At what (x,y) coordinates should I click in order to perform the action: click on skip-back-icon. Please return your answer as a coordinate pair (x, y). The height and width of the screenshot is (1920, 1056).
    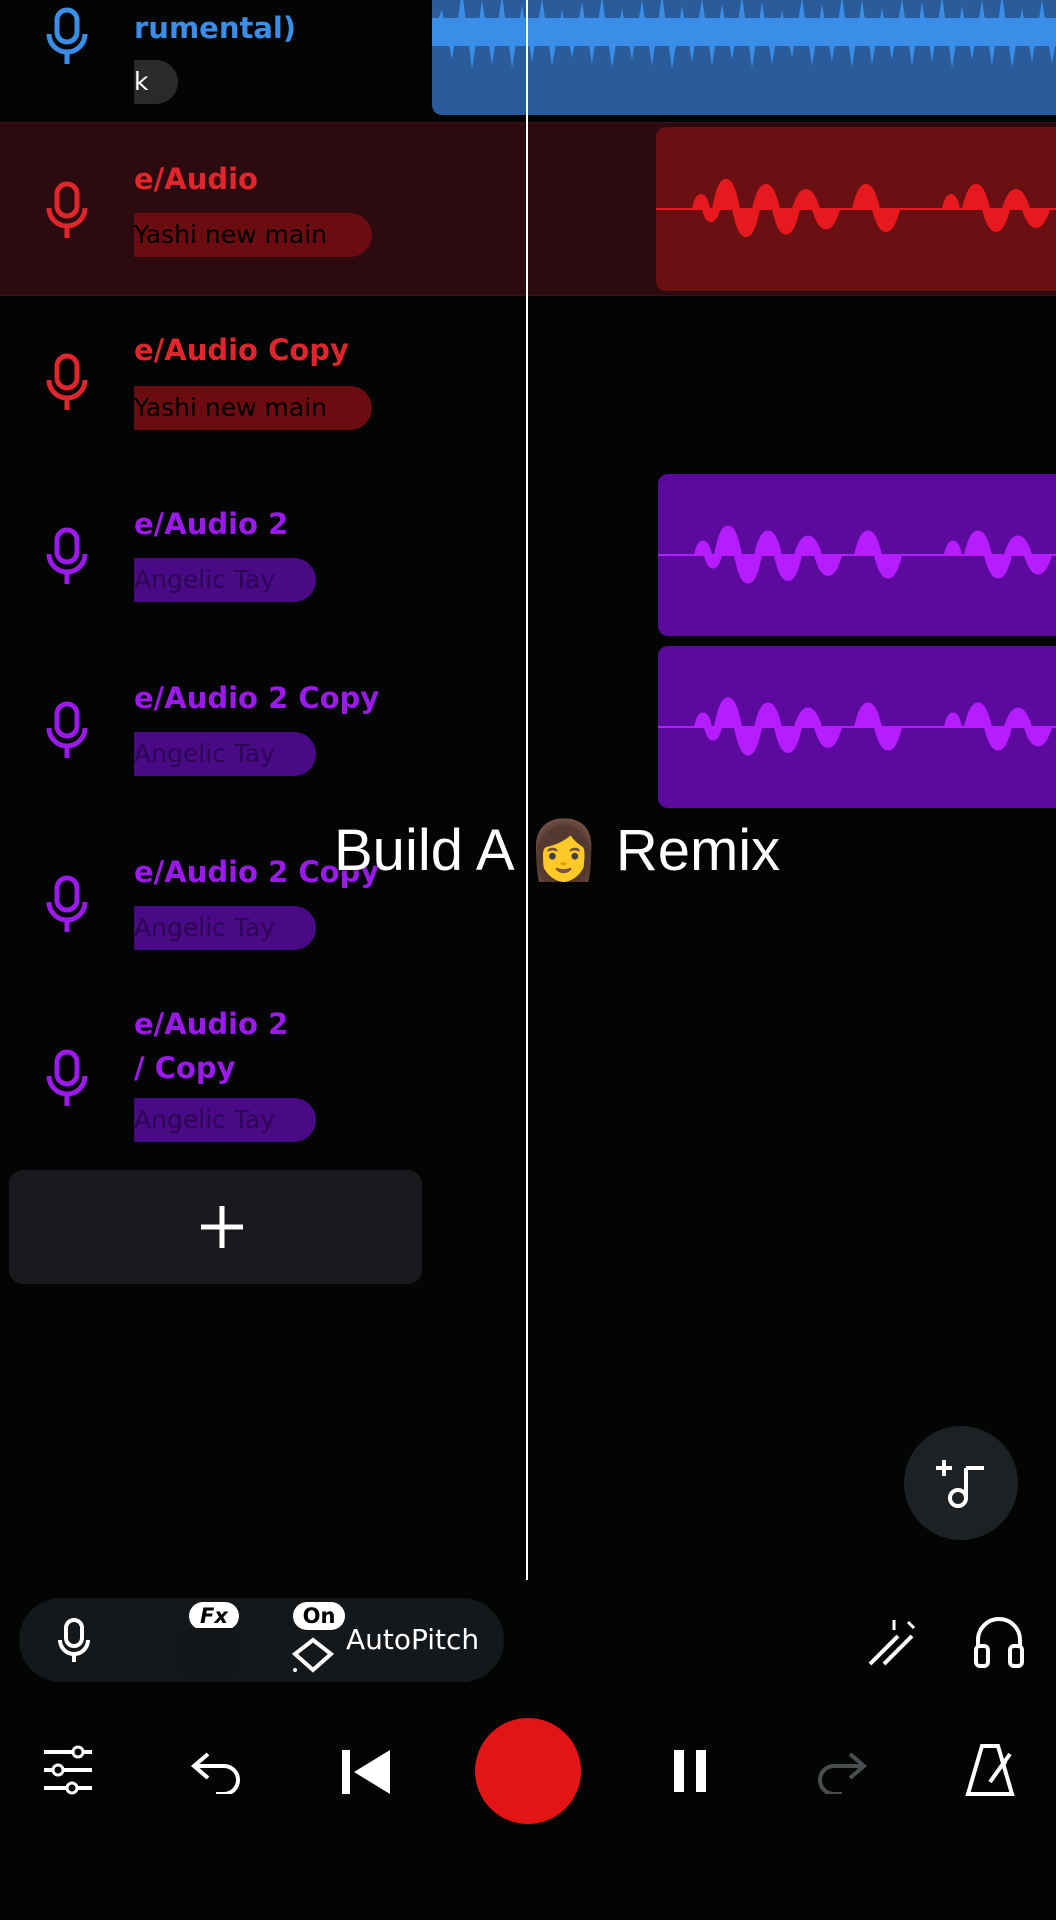
    Looking at the image, I should click on (366, 1772).